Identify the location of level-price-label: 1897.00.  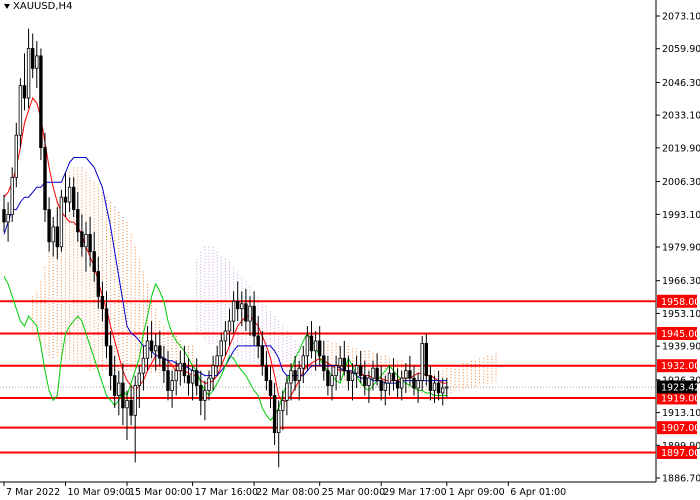
(680, 453).